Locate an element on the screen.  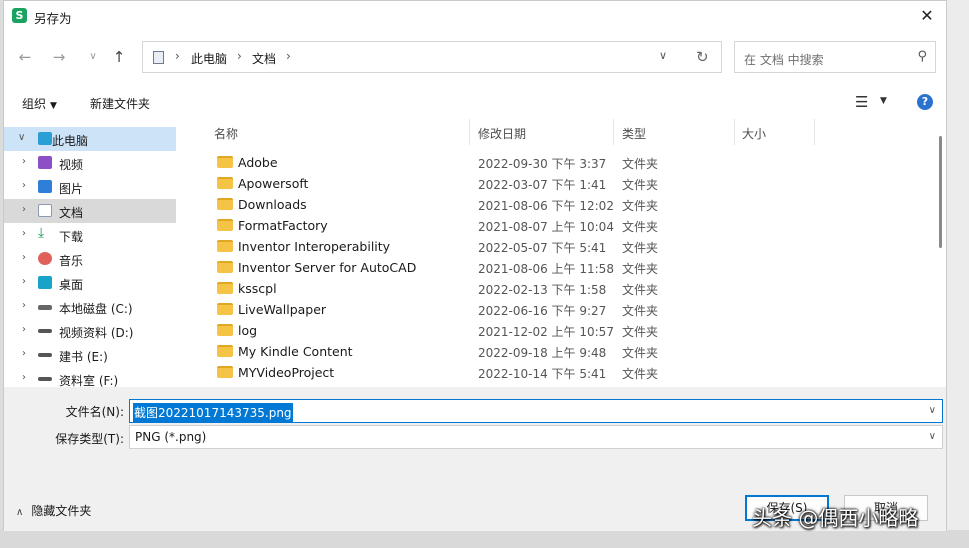
file-date: 2022-09-30 下午 3:37 is located at coordinates (542, 164).